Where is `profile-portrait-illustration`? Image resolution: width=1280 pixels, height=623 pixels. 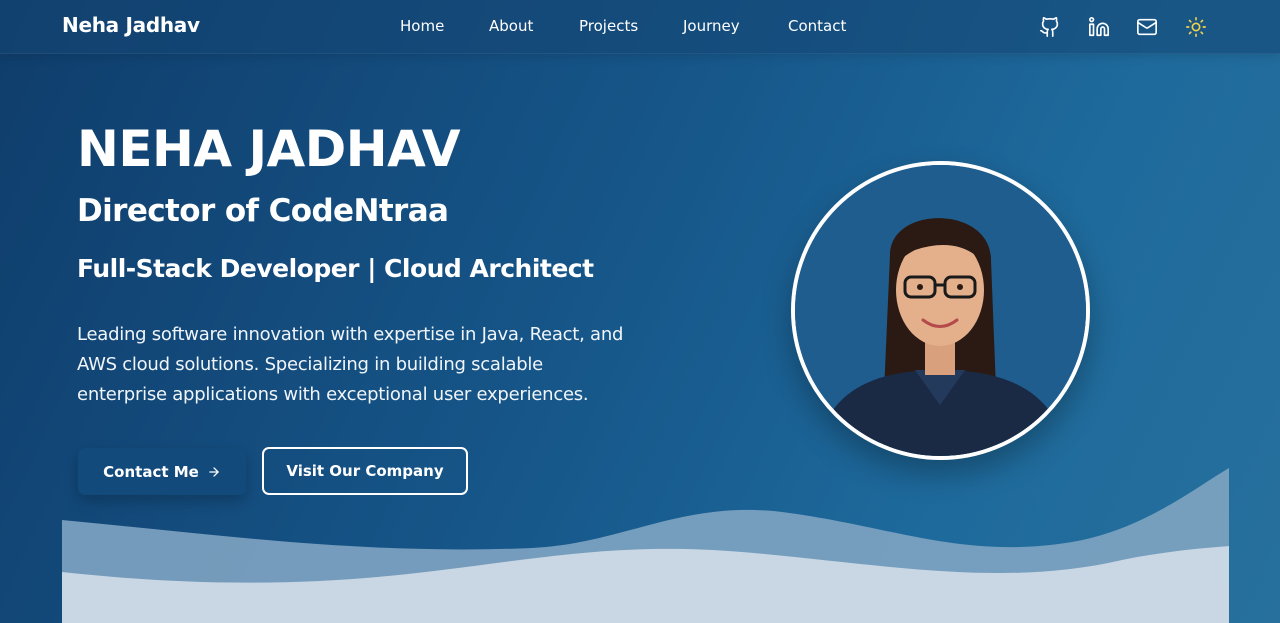 profile-portrait-illustration is located at coordinates (940, 310).